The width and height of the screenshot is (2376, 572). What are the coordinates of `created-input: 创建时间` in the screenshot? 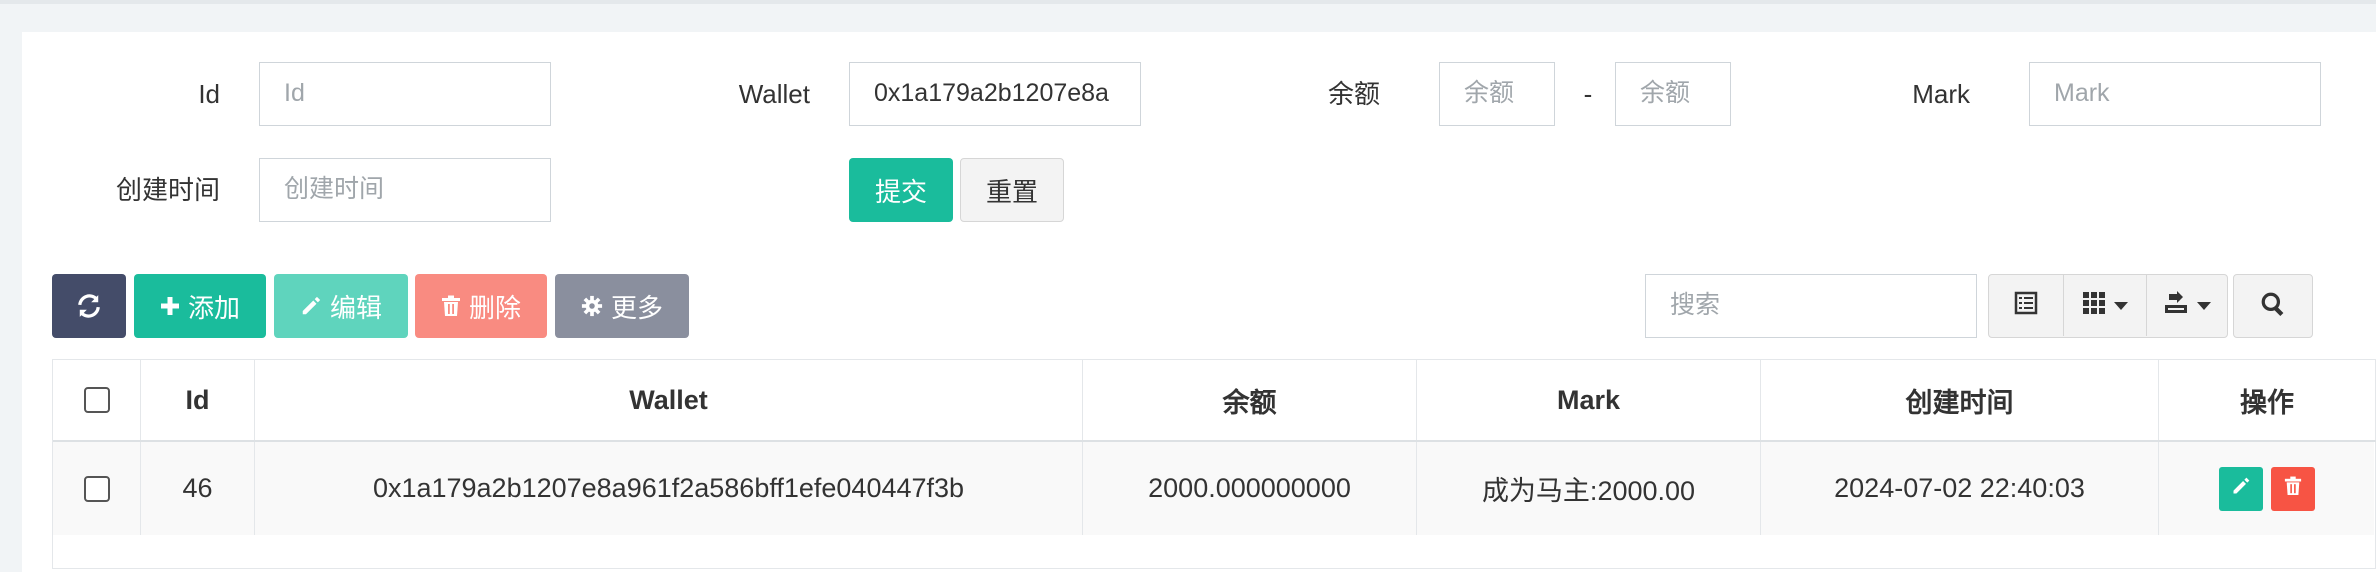 It's located at (405, 190).